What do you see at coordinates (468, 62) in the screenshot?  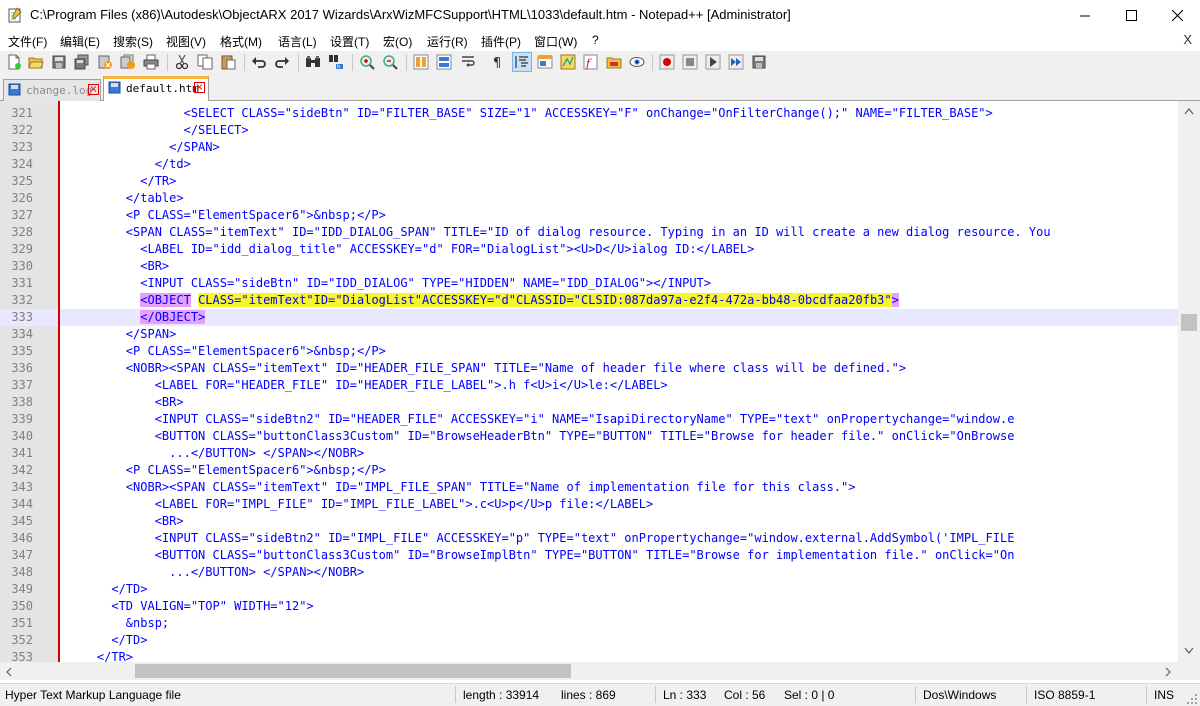 I see `word-wrap-icon` at bounding box center [468, 62].